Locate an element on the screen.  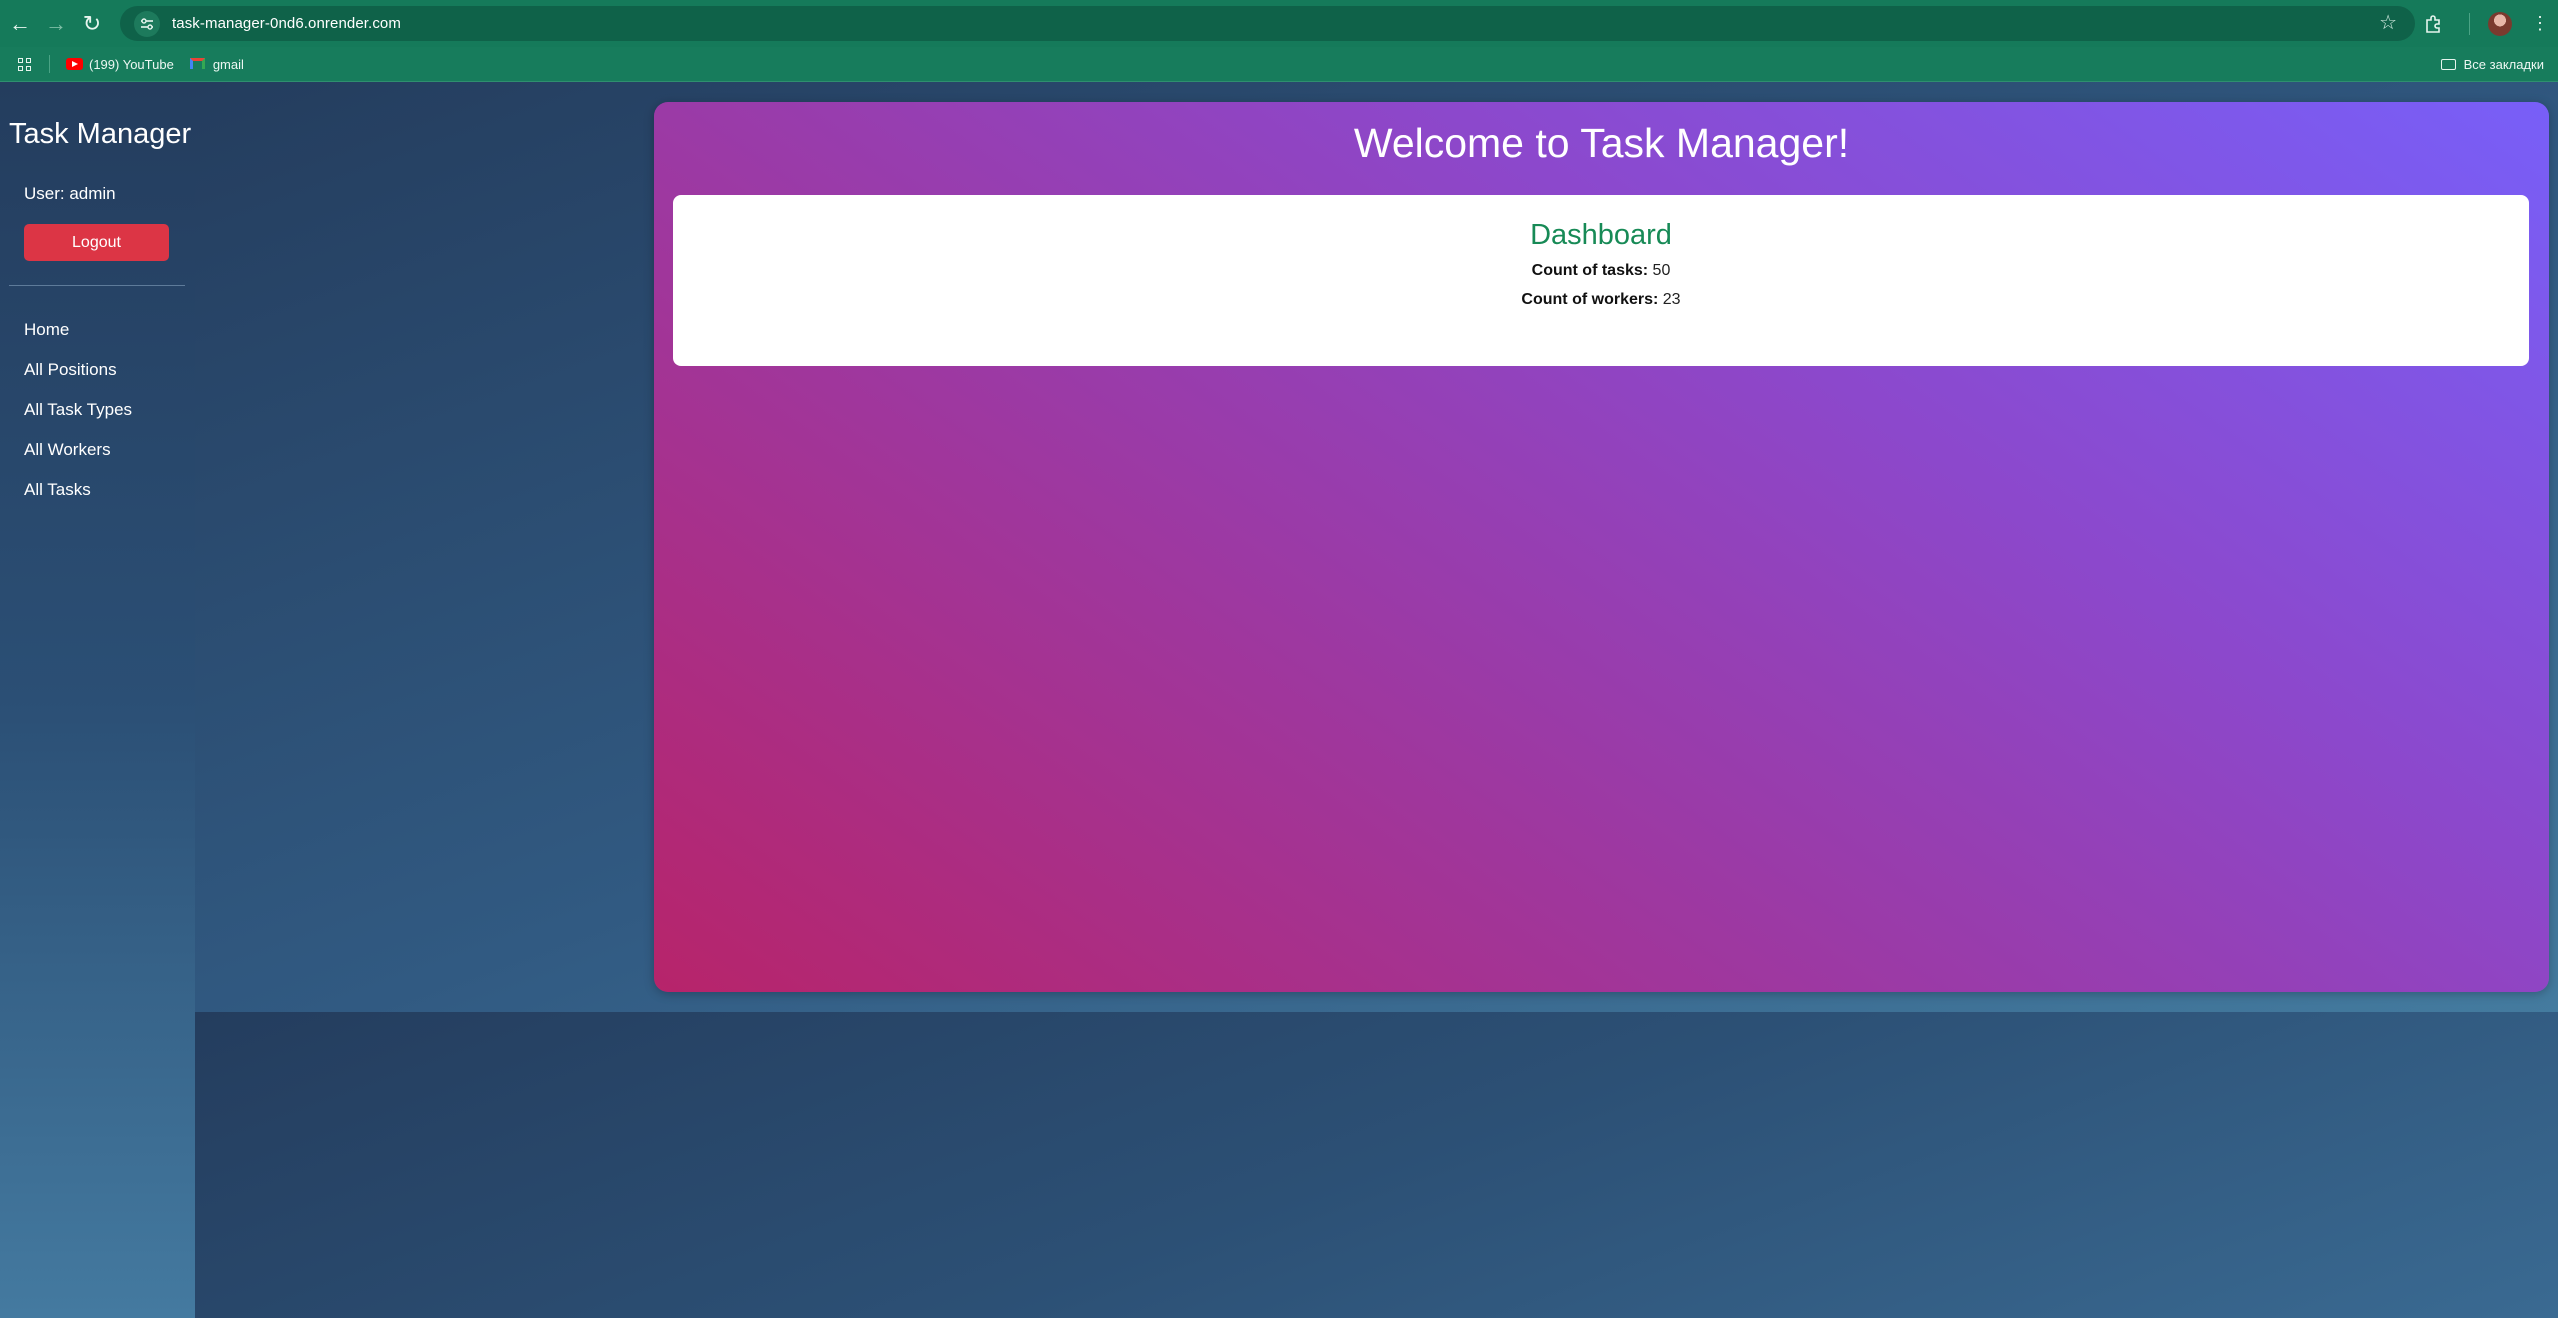
reload-icon: ↻ is located at coordinates (92, 24).